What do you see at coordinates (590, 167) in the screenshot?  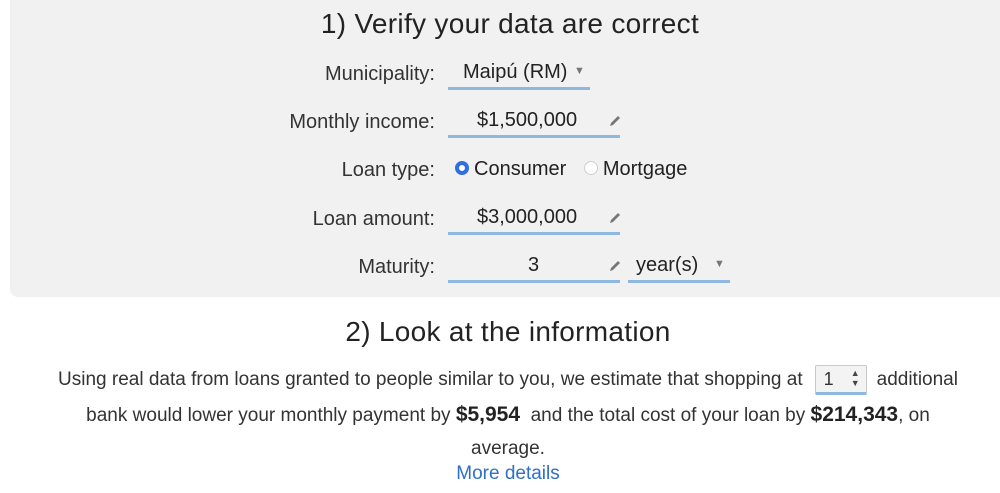 I see `radio-mortgage` at bounding box center [590, 167].